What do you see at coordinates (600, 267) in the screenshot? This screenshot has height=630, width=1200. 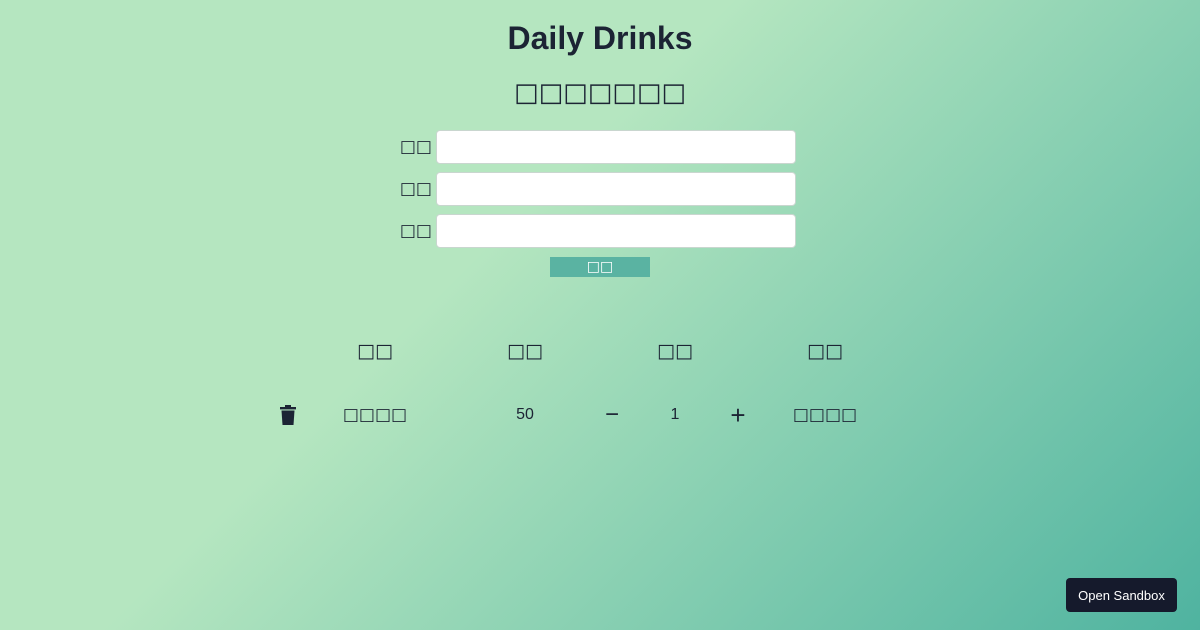 I see `submit-button: □□` at bounding box center [600, 267].